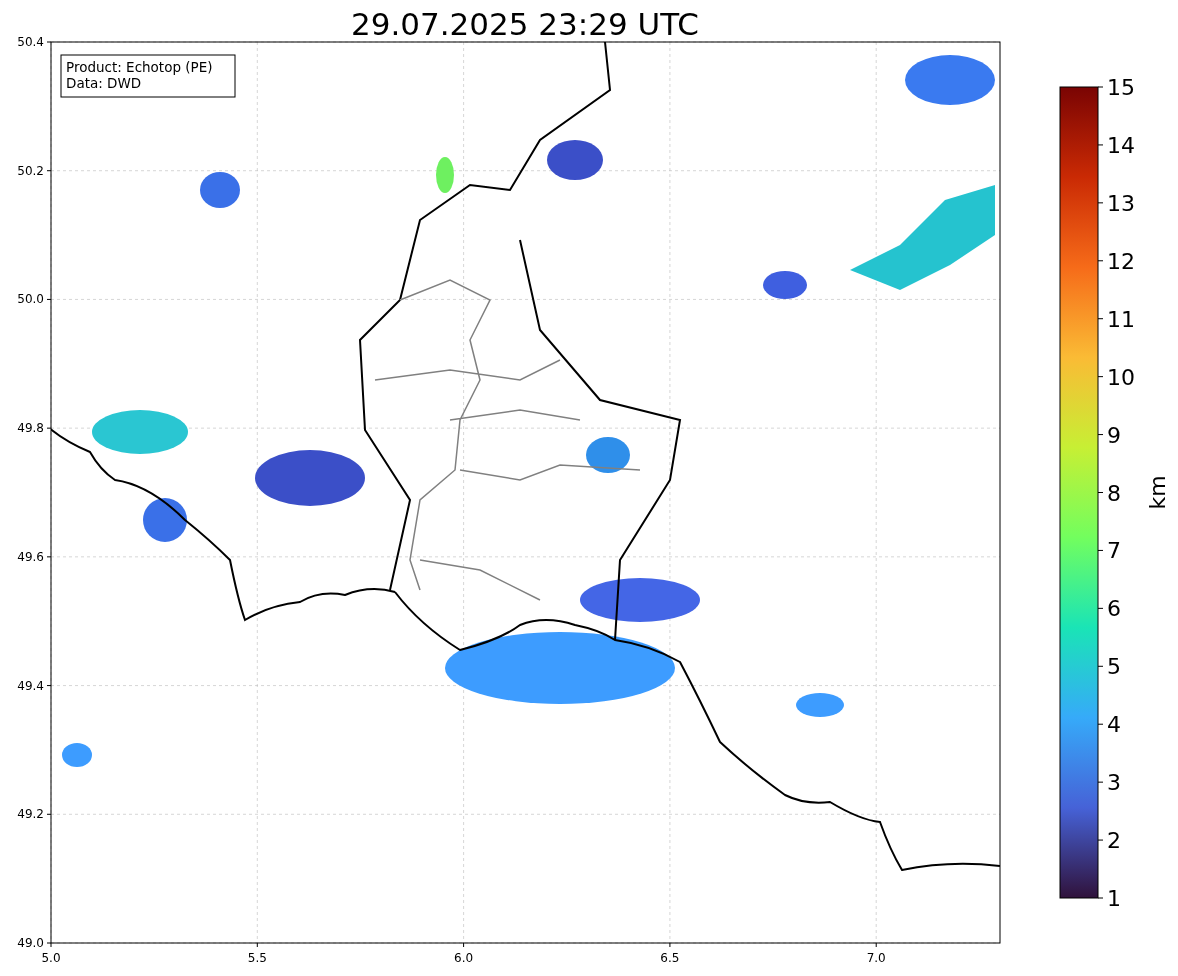  What do you see at coordinates (257, 958) in the screenshot?
I see `x-tick-label: 5.5` at bounding box center [257, 958].